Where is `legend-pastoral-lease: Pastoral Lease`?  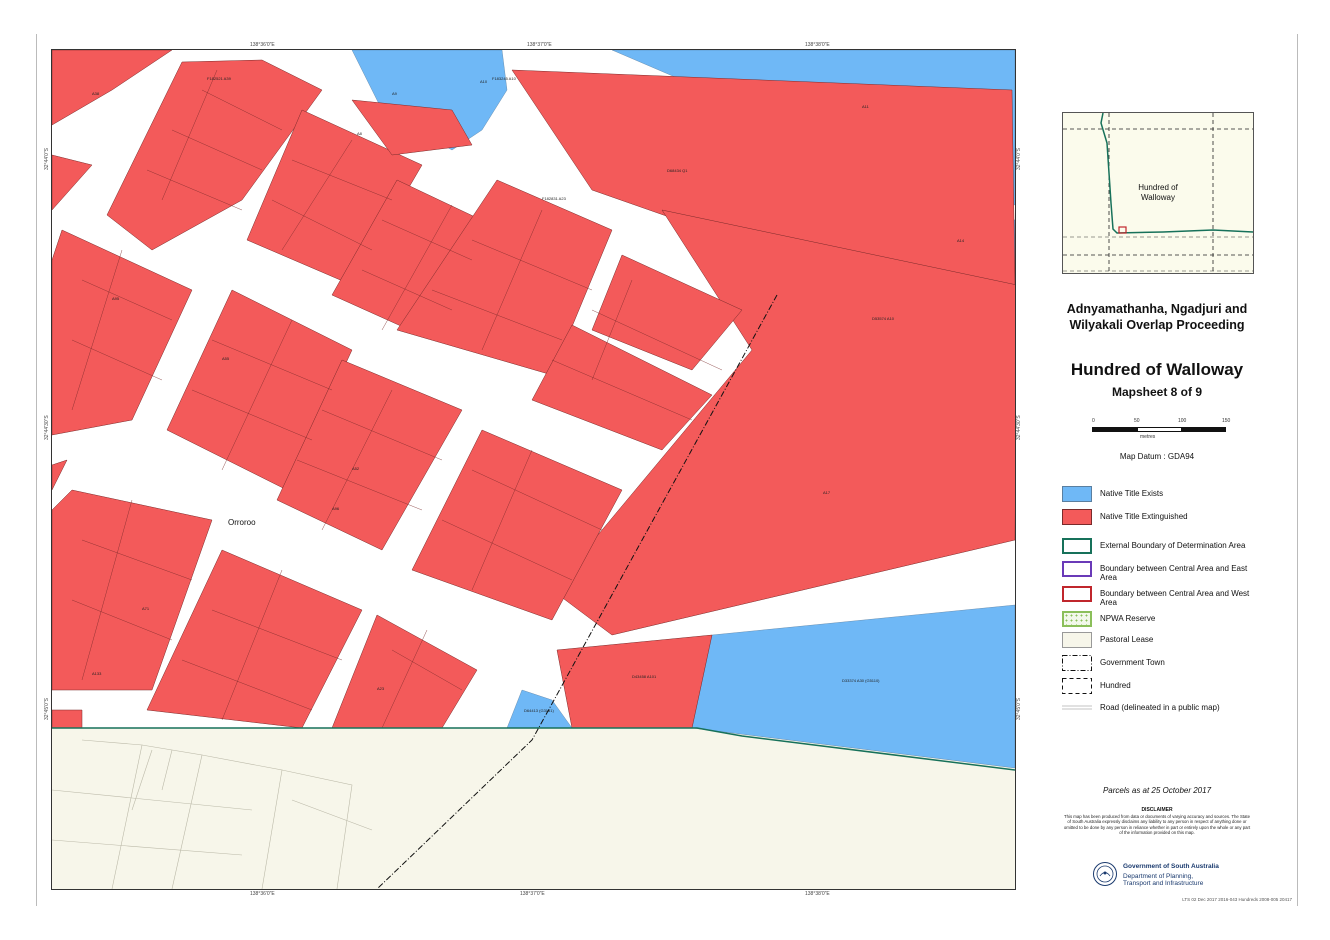
legend-pastoral-lease: Pastoral Lease is located at coordinates (1162, 642).